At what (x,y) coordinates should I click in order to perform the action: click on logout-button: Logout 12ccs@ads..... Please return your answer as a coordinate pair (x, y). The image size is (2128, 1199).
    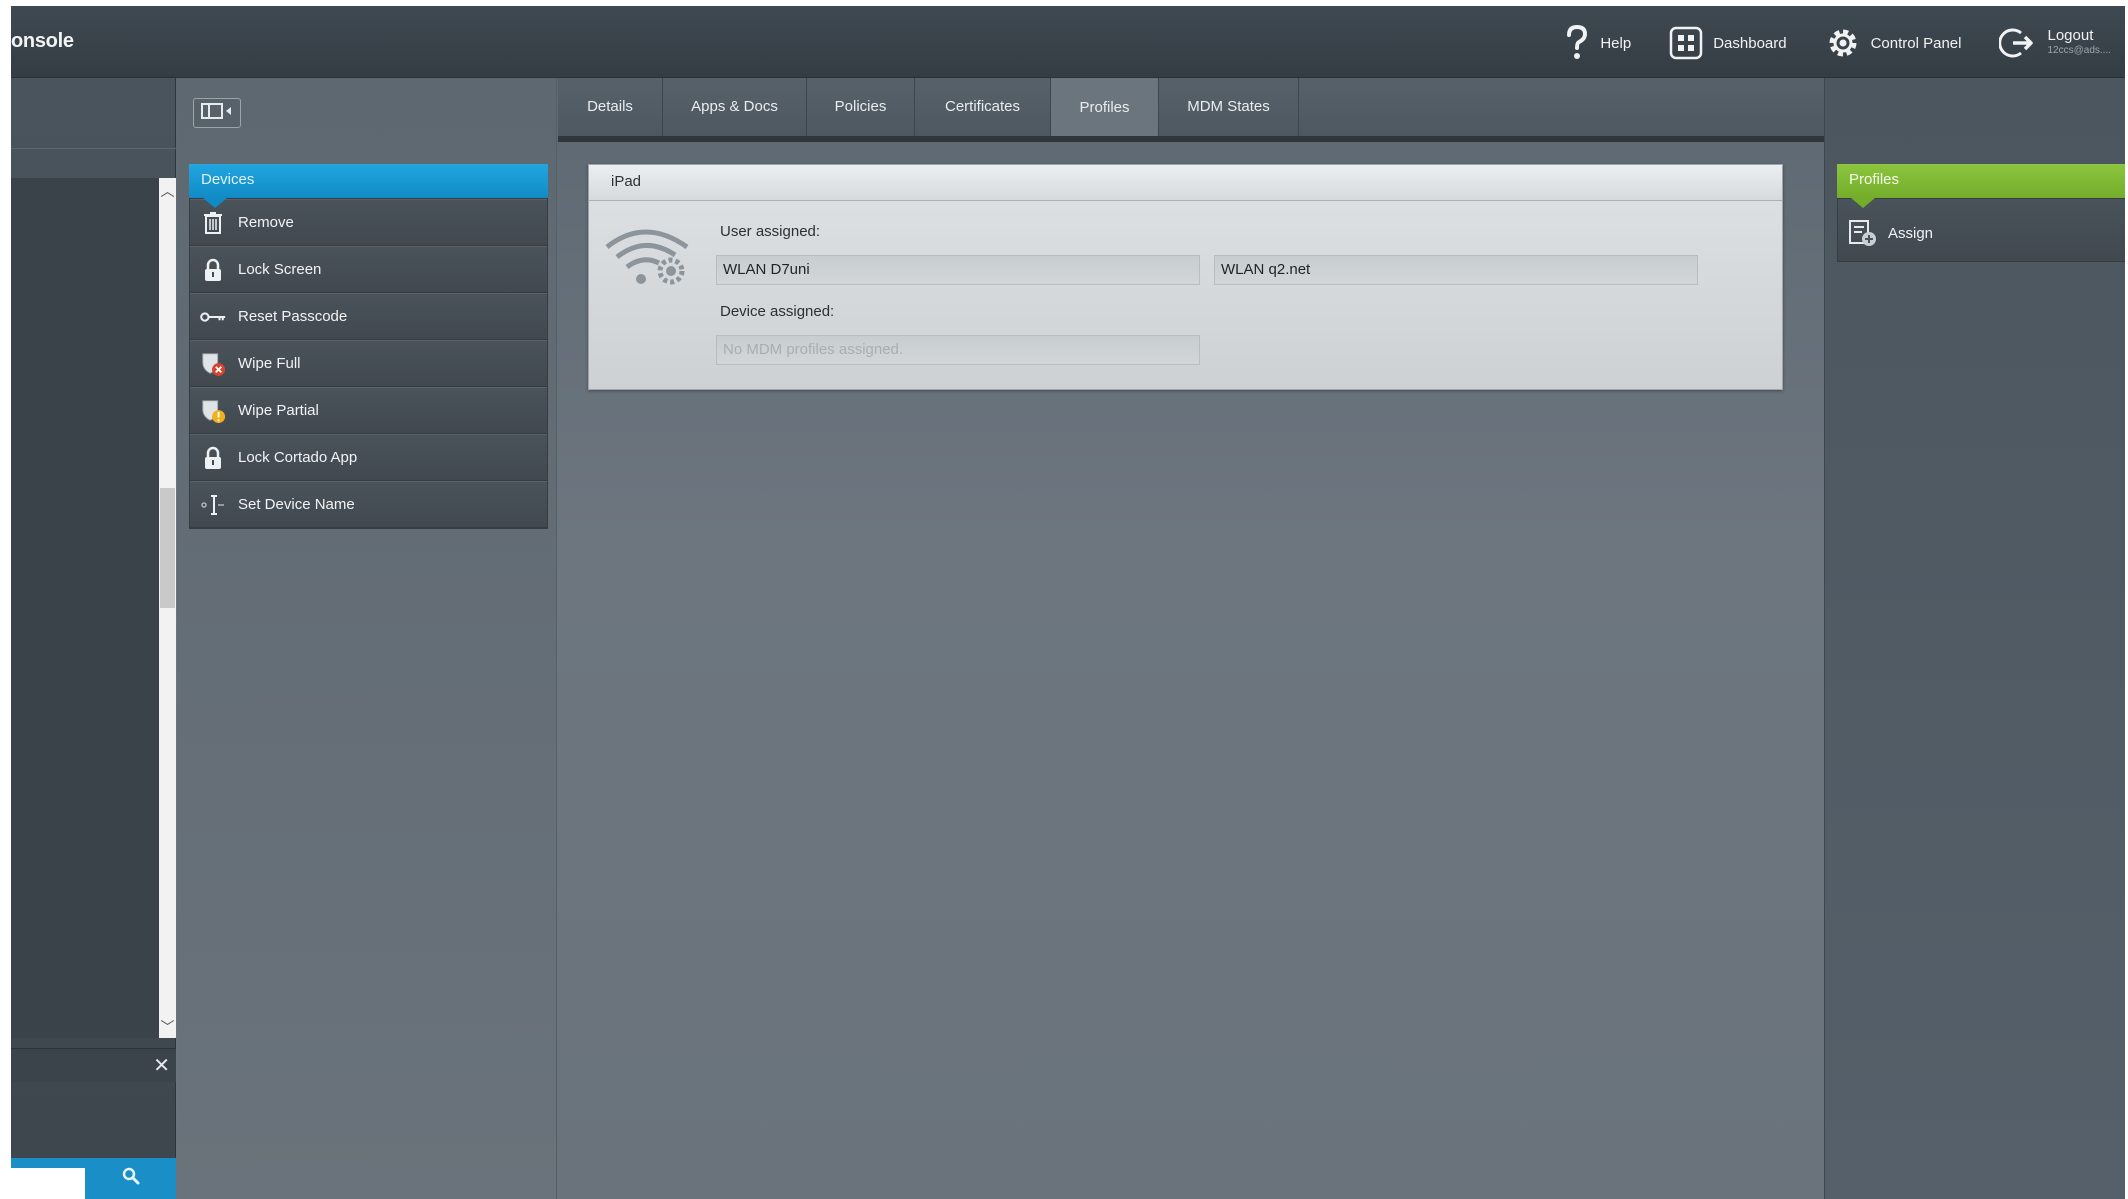
    Looking at the image, I should click on (2055, 43).